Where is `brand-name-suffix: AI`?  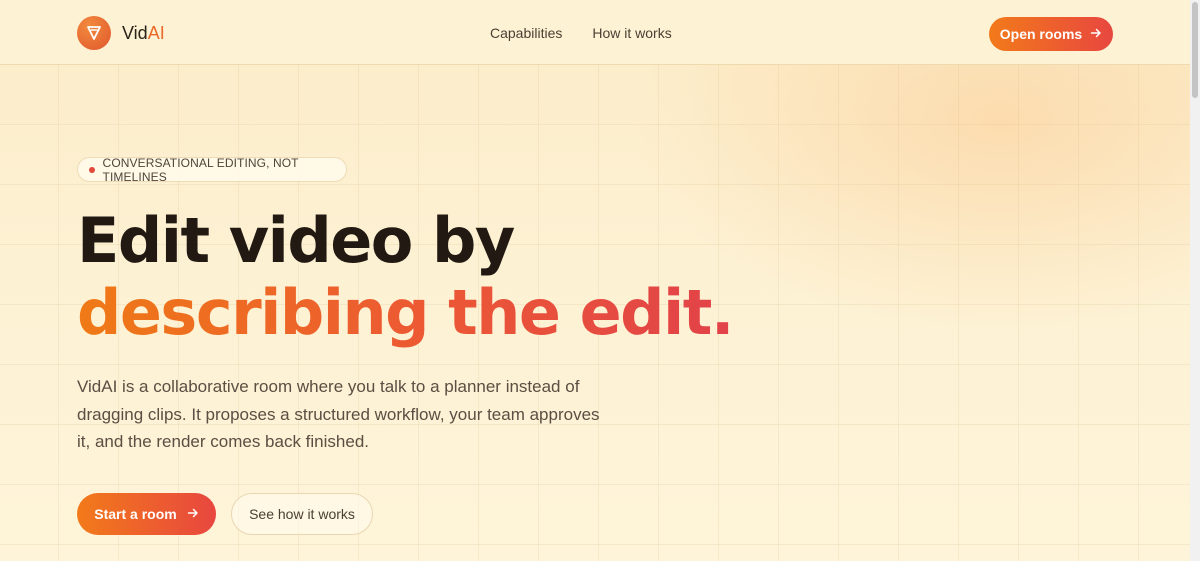 brand-name-suffix: AI is located at coordinates (156, 32).